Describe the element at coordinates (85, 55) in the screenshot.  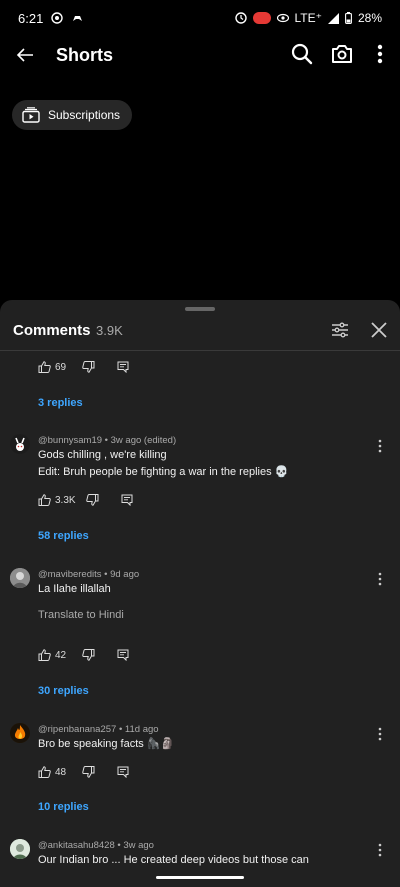
I see `page-title: Shorts` at that location.